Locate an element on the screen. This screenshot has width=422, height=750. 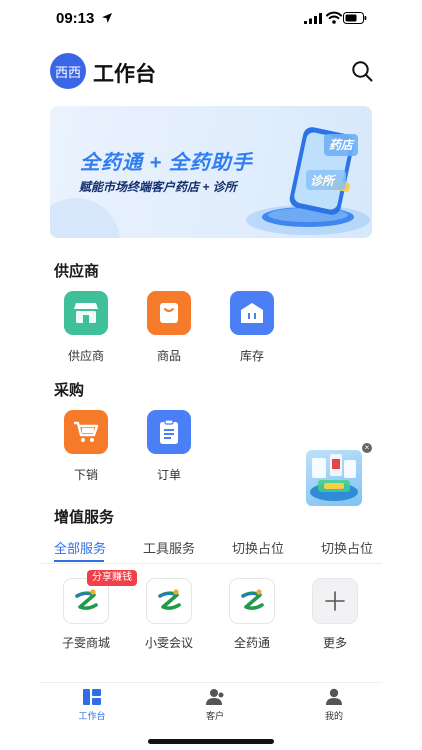
wifi-icon is located at coordinates (334, 17).